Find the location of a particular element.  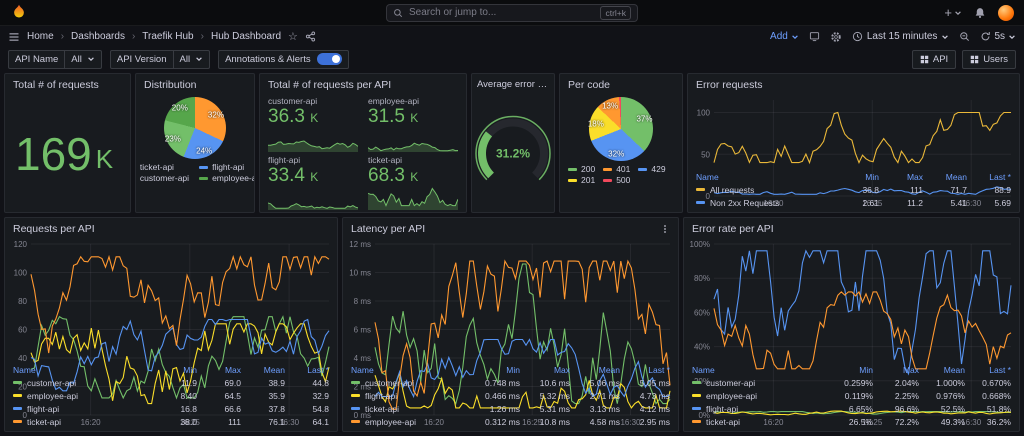

add-button: Add is located at coordinates (784, 36).